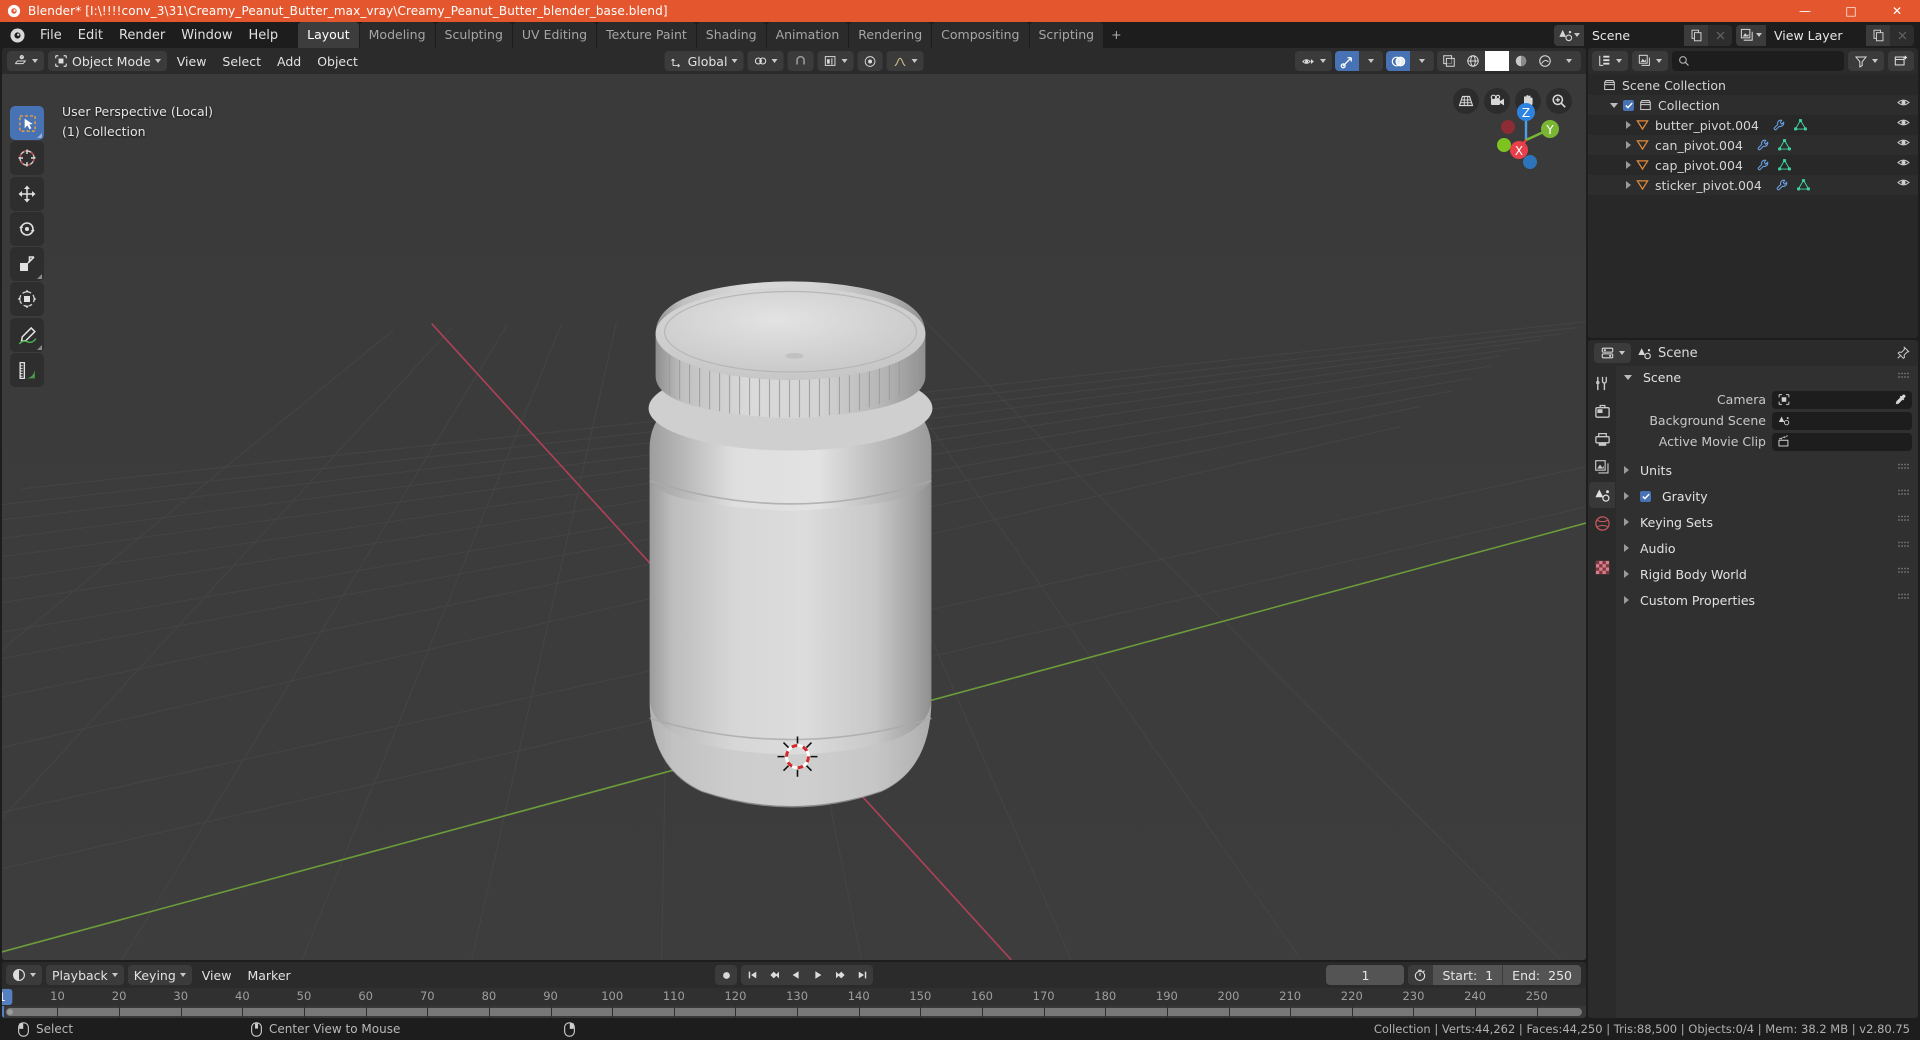 The height and width of the screenshot is (1040, 1920). I want to click on overlay-options-chevron, so click(1422, 61).